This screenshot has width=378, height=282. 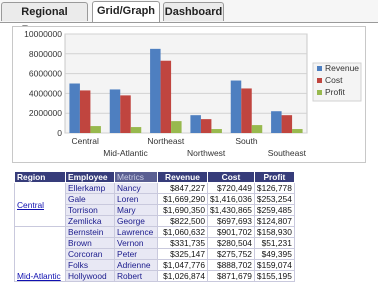 I want to click on column-header-employee: Employee, so click(x=90, y=177).